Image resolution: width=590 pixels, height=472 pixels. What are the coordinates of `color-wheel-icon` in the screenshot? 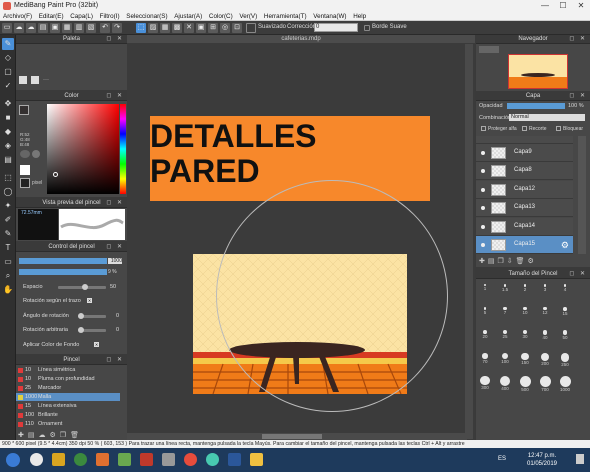 It's located at (25, 154).